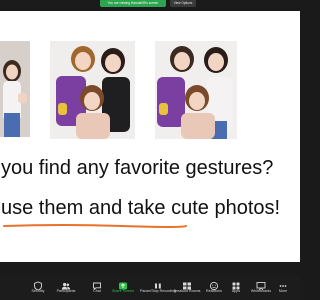 The width and height of the screenshot is (320, 300). I want to click on slide-question-text: you find any favorite gestures?, so click(137, 168).